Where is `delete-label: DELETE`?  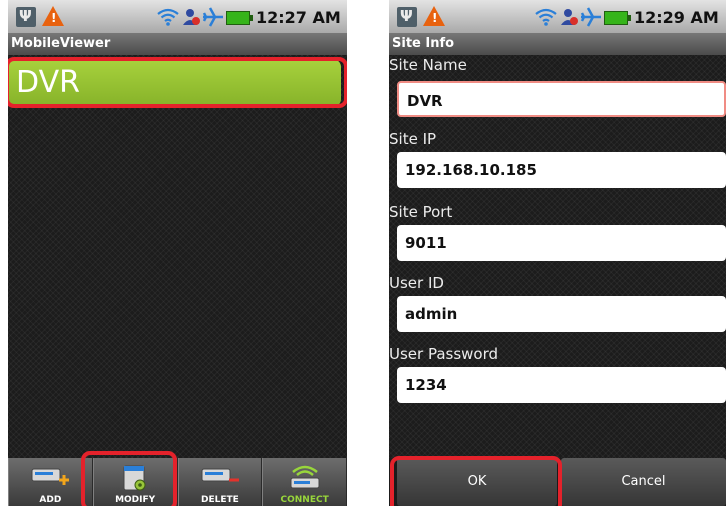
delete-label: DELETE is located at coordinates (219, 500).